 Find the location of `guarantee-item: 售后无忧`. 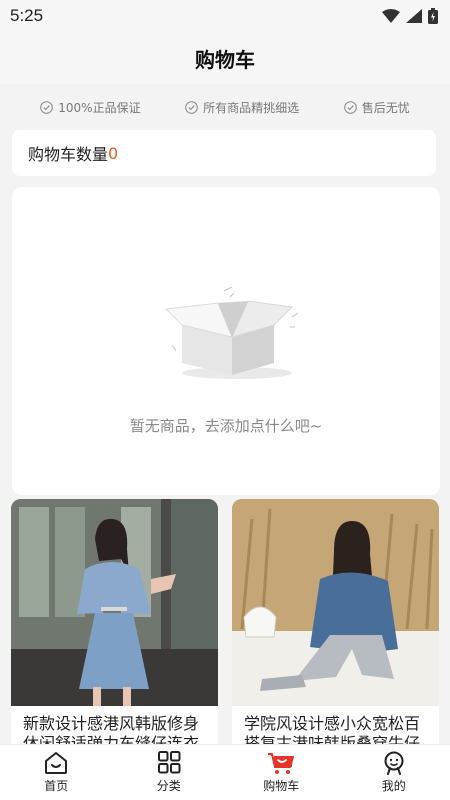

guarantee-item: 售后无忧 is located at coordinates (376, 107).